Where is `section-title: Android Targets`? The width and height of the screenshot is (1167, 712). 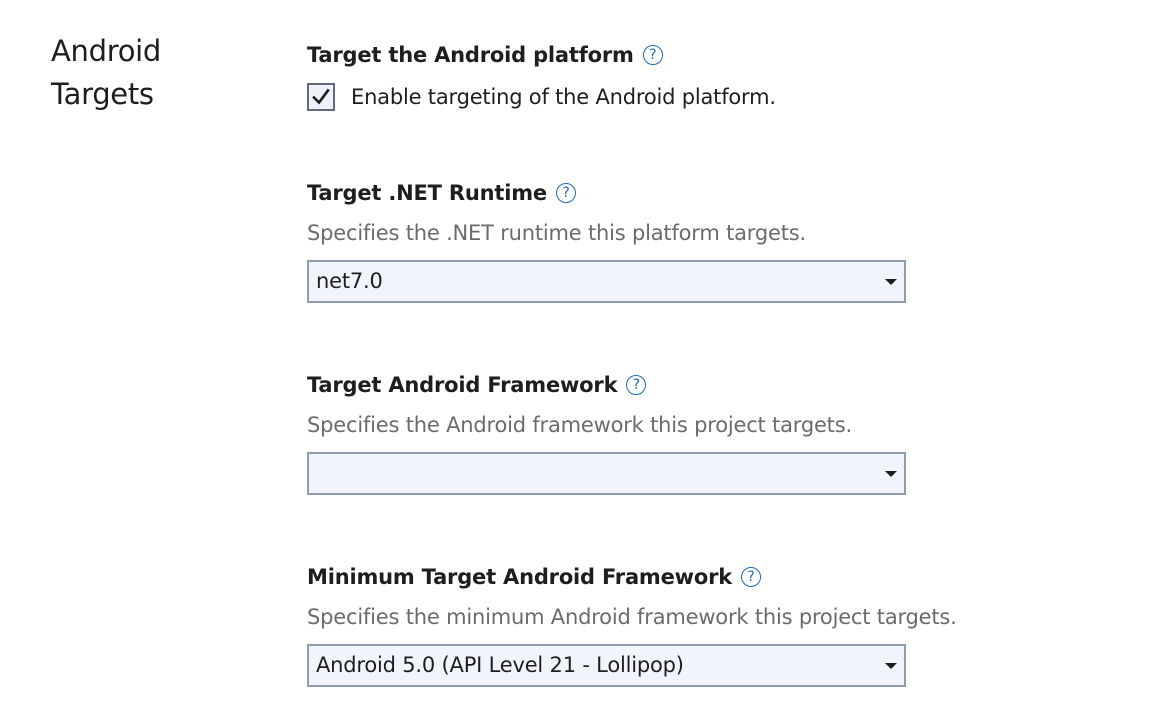 section-title: Android Targets is located at coordinates (106, 73).